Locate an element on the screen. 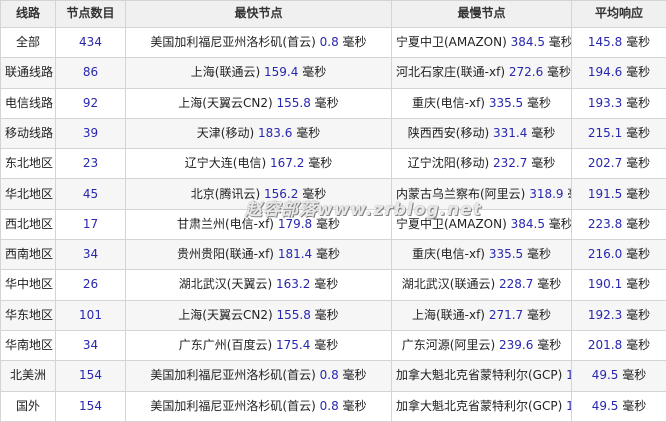 The image size is (666, 422). slowest-node-ms: 271.7 is located at coordinates (506, 315).